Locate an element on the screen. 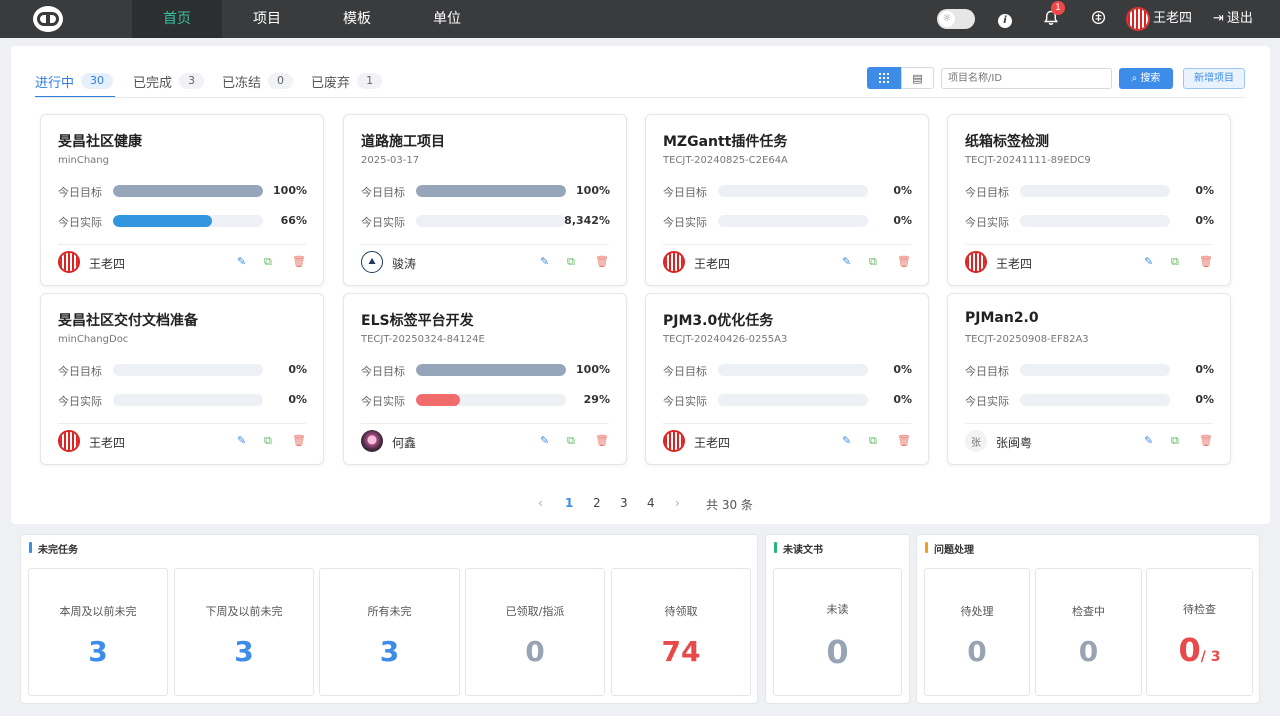 This screenshot has height=716, width=1280. project-id: minChang is located at coordinates (83, 160).